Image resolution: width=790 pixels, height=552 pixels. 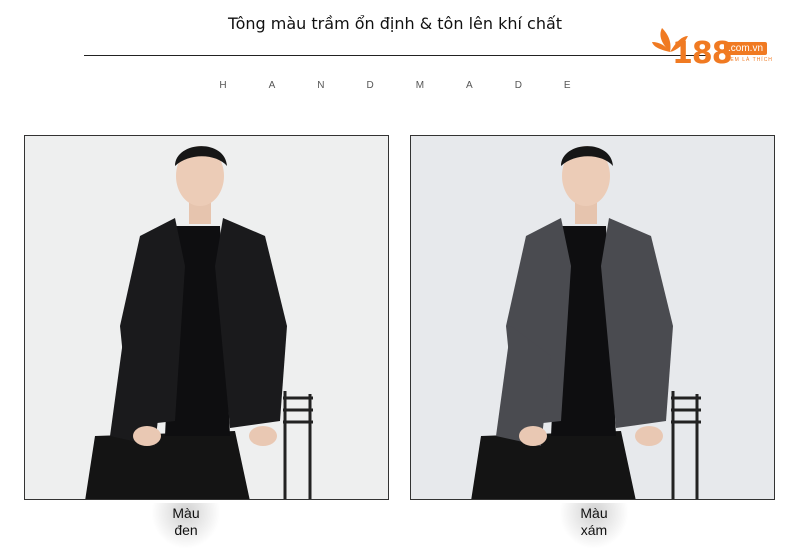 I want to click on caption-black-line1: Màu, so click(x=186, y=513).